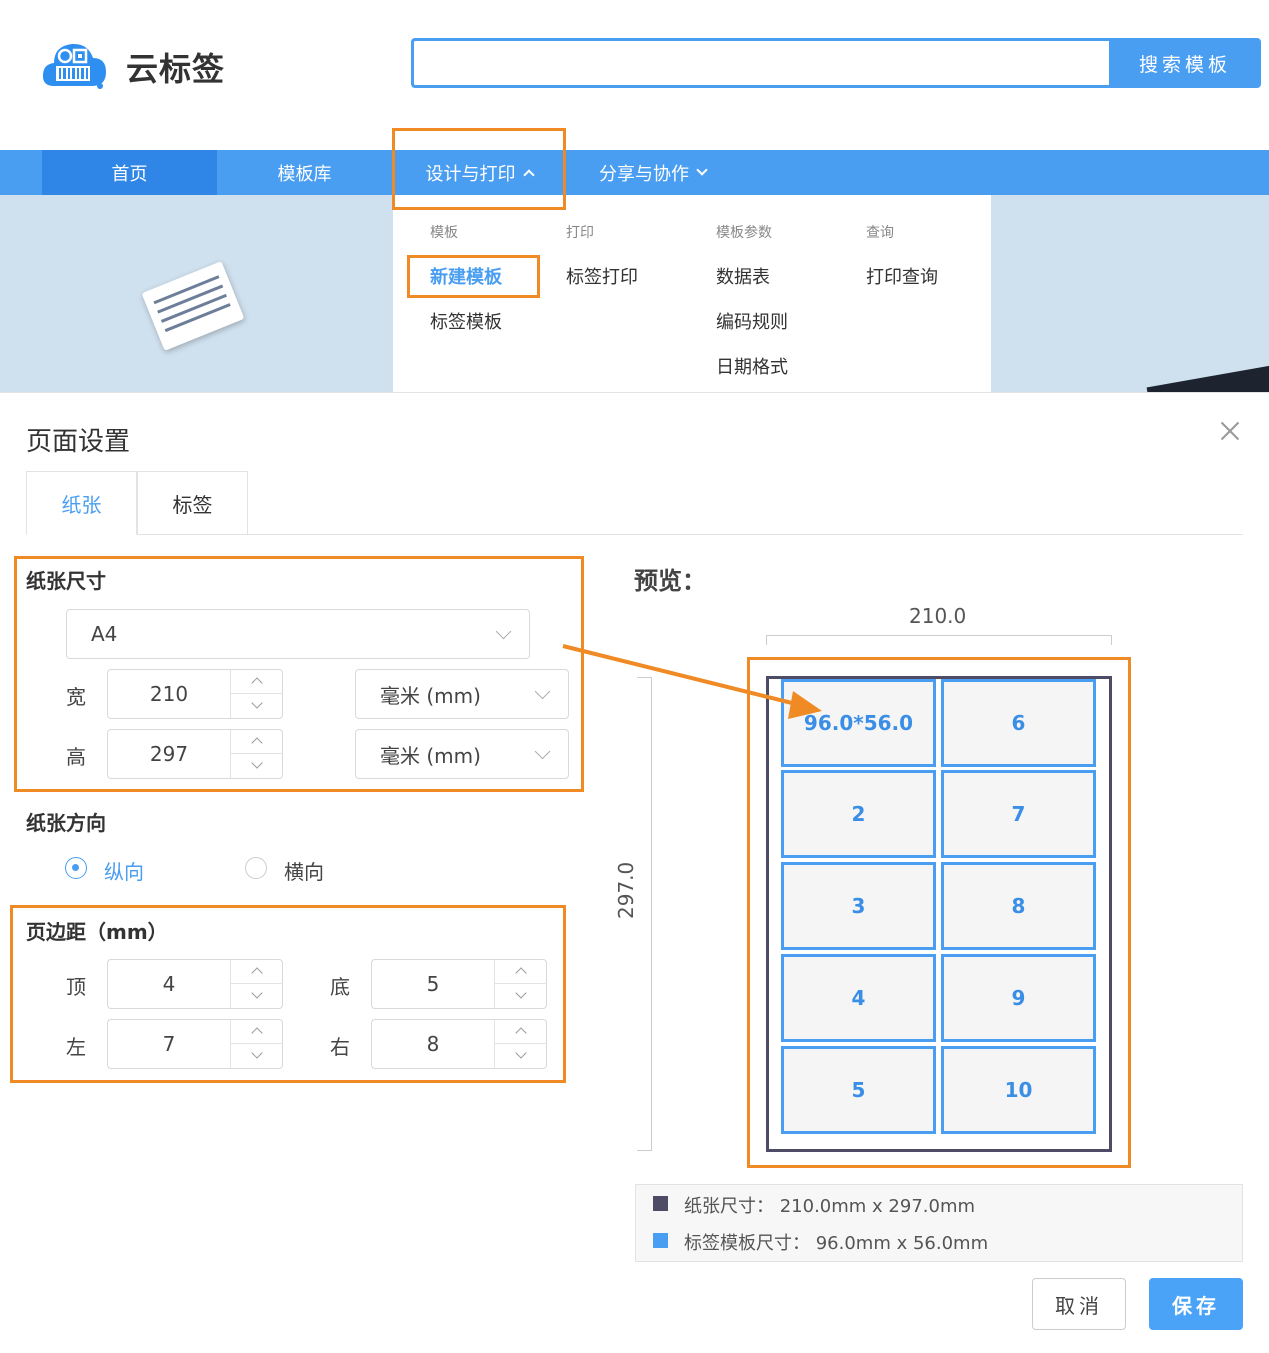 The width and height of the screenshot is (1269, 1353). Describe the element at coordinates (1196, 1304) in the screenshot. I see `save-button: 保存` at that location.